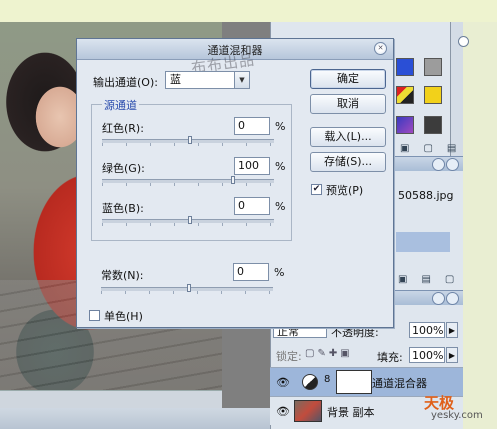 The image size is (497, 429). What do you see at coordinates (190, 220) in the screenshot?
I see `blue-slider-thumb` at bounding box center [190, 220].